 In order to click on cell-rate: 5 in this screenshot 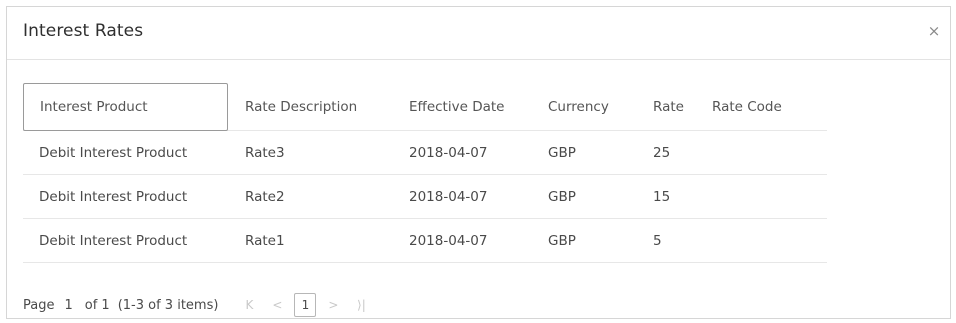, I will do `click(657, 240)`.